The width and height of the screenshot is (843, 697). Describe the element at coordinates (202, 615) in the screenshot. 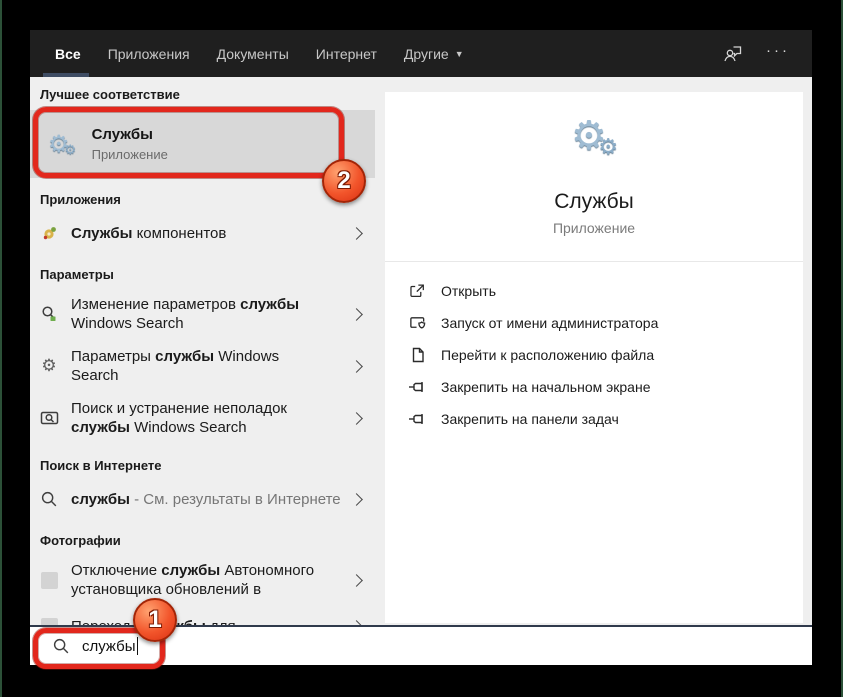

I see `result-row: Переход в службы для` at that location.